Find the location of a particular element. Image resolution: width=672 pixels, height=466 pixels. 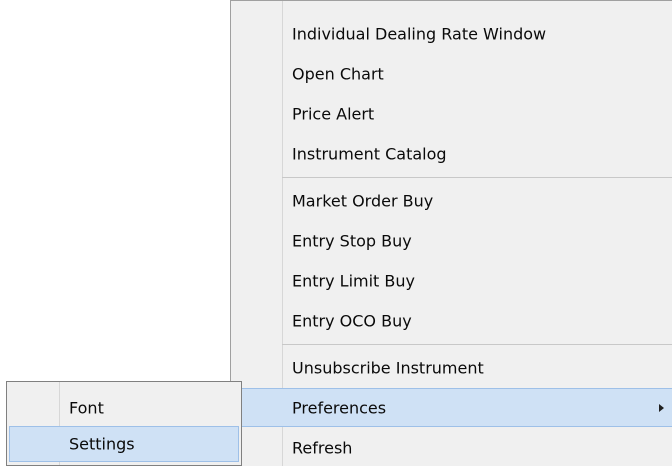

menu-item-preferences: Preferences is located at coordinates (451, 407).